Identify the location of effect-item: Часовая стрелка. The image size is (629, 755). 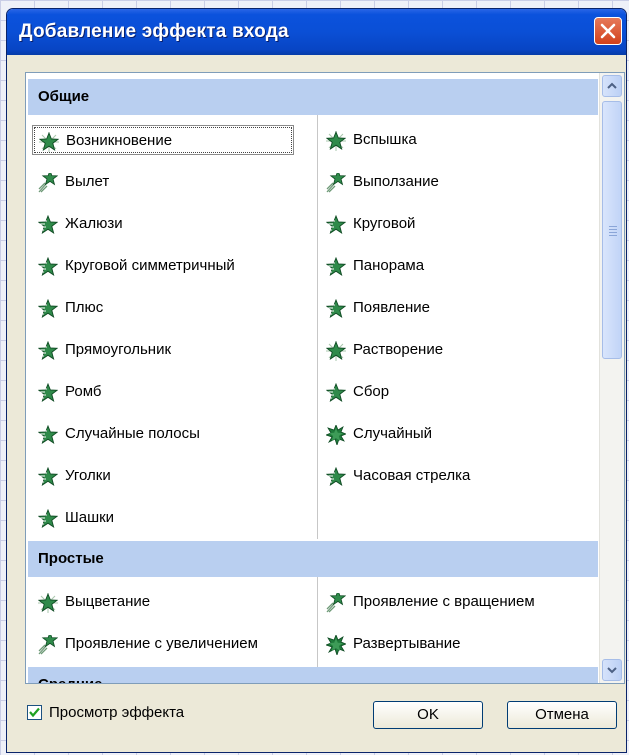
(451, 476).